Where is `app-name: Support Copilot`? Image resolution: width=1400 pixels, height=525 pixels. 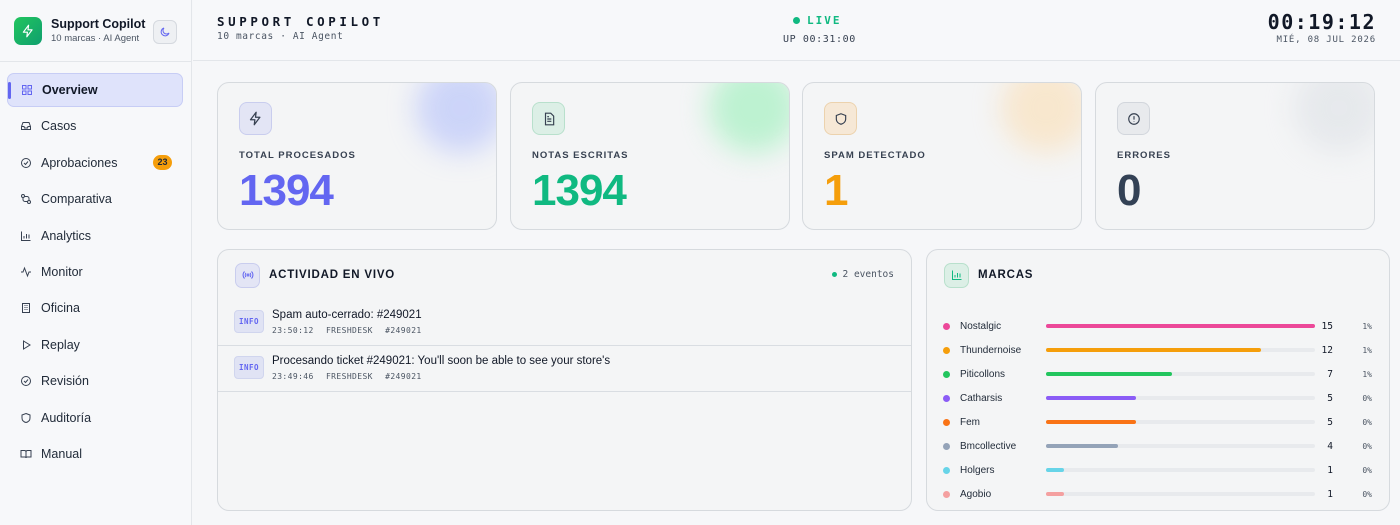
app-name: Support Copilot is located at coordinates (98, 24).